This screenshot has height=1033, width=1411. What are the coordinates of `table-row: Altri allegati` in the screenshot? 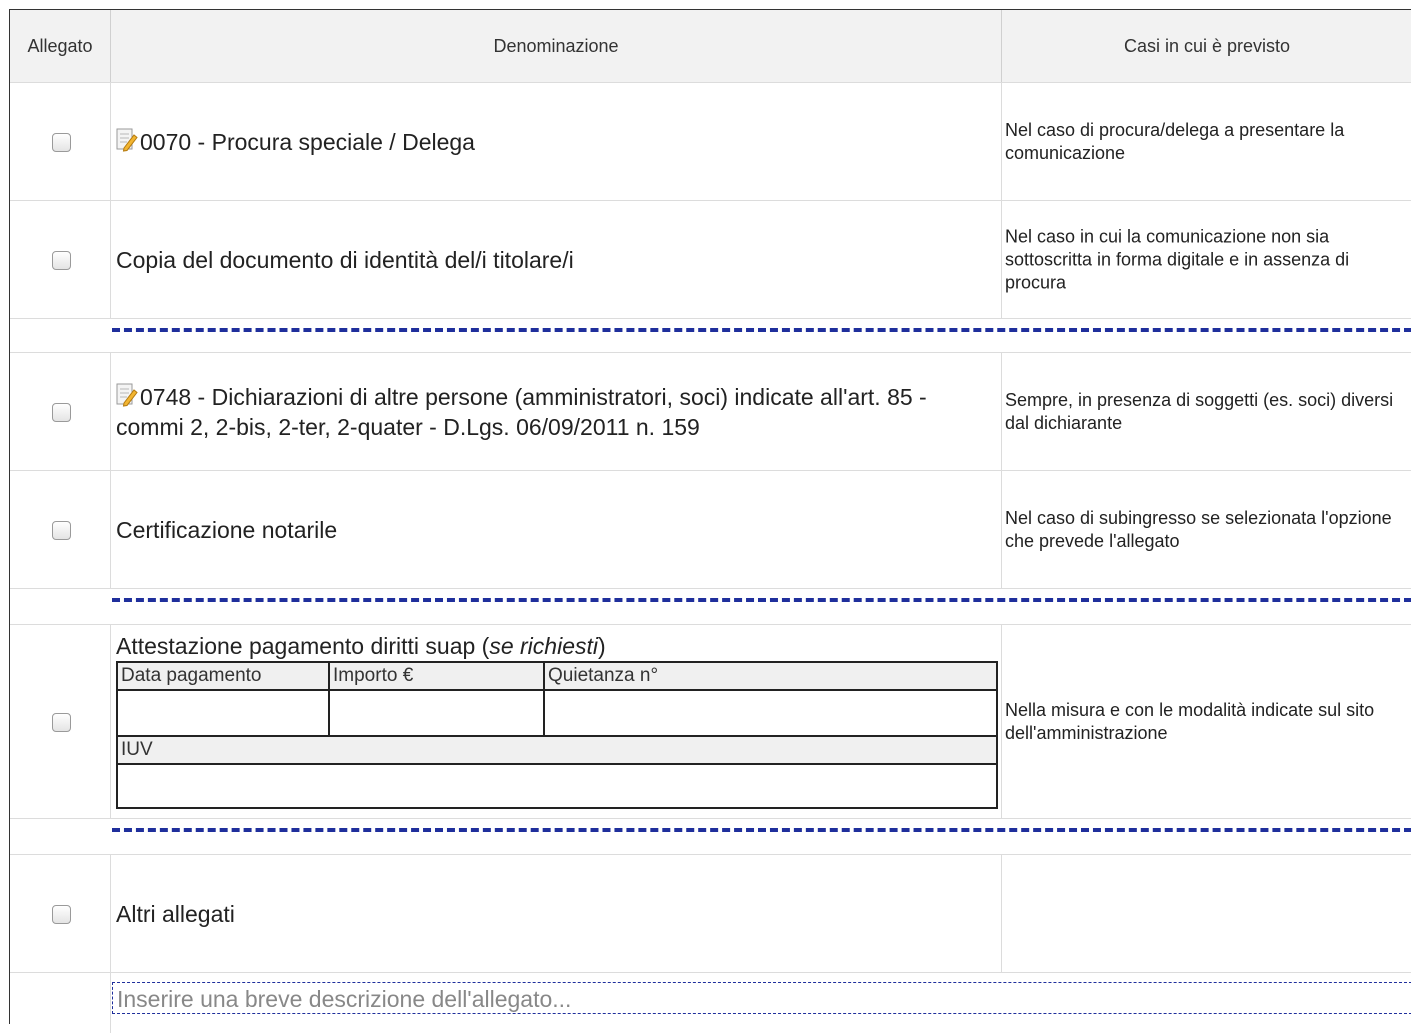 It's located at (710, 914).